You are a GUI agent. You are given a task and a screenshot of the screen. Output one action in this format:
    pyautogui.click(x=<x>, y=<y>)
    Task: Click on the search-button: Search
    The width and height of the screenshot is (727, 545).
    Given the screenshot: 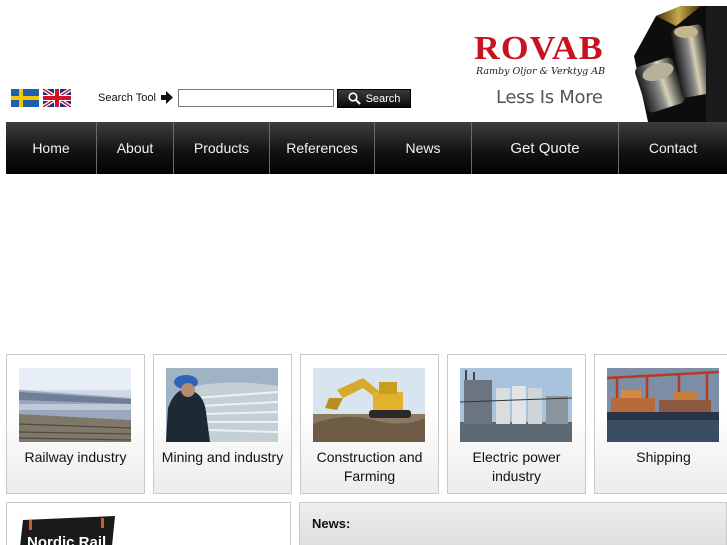 What is the action you would take?
    pyautogui.click(x=374, y=98)
    